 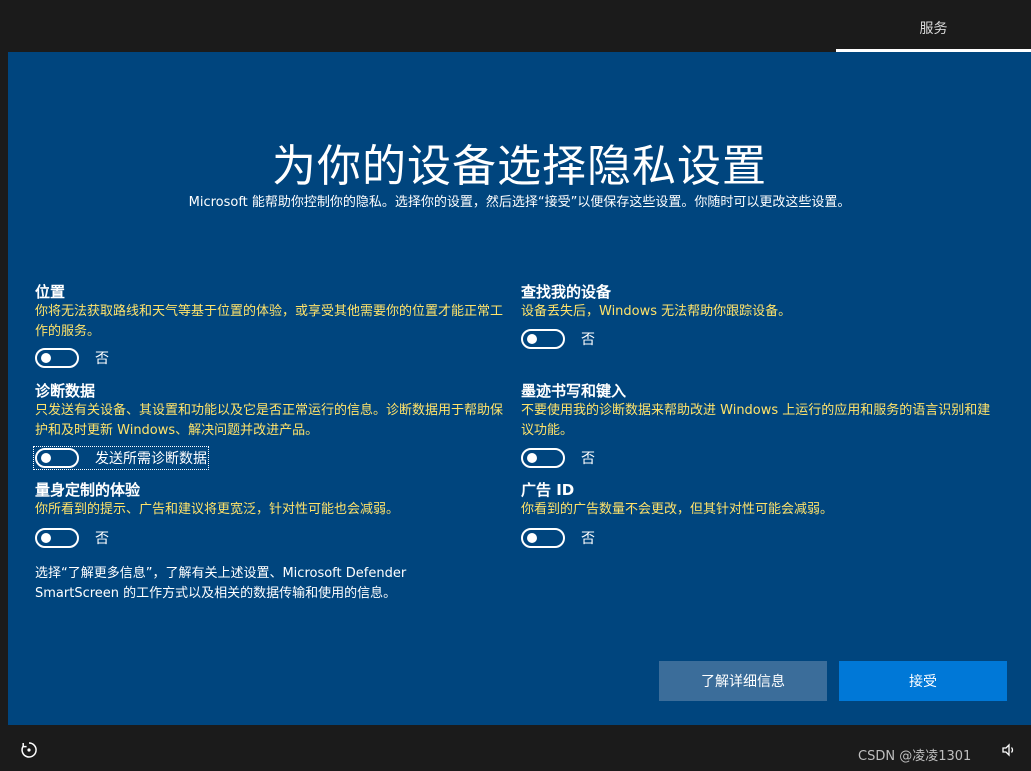 I want to click on ad-id-toggle-row: 否, so click(x=558, y=538).